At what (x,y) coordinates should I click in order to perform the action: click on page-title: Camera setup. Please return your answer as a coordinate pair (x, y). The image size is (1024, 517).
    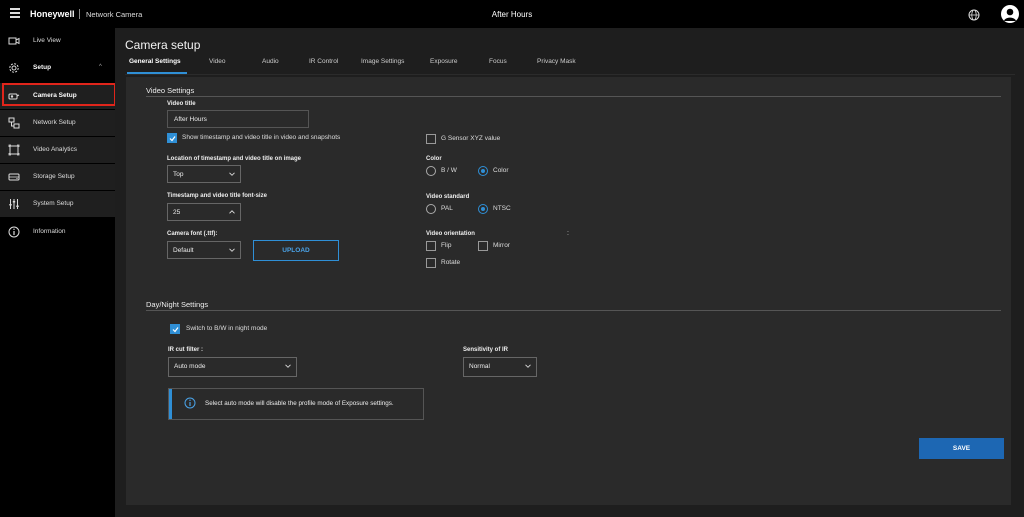
    Looking at the image, I should click on (163, 45).